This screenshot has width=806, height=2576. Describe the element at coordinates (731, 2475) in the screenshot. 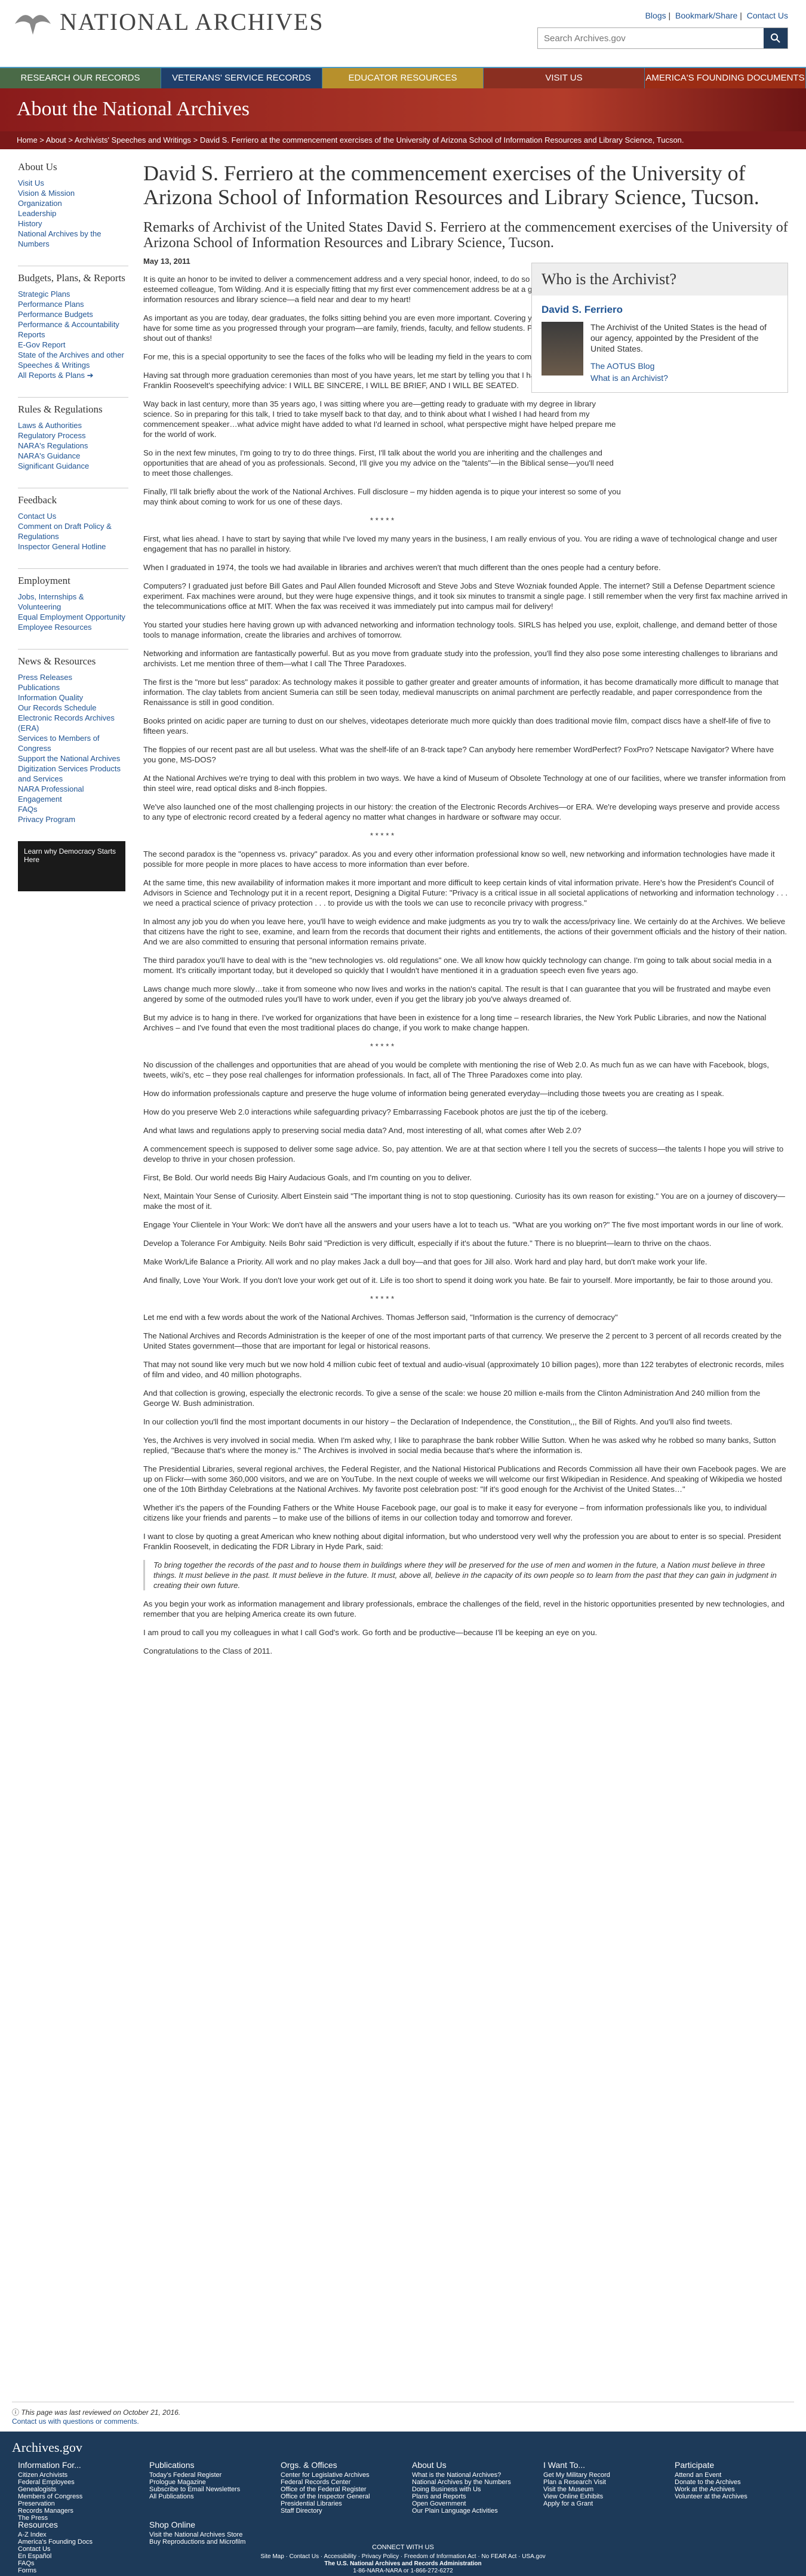

I see `footer-link: Attend an Event` at that location.